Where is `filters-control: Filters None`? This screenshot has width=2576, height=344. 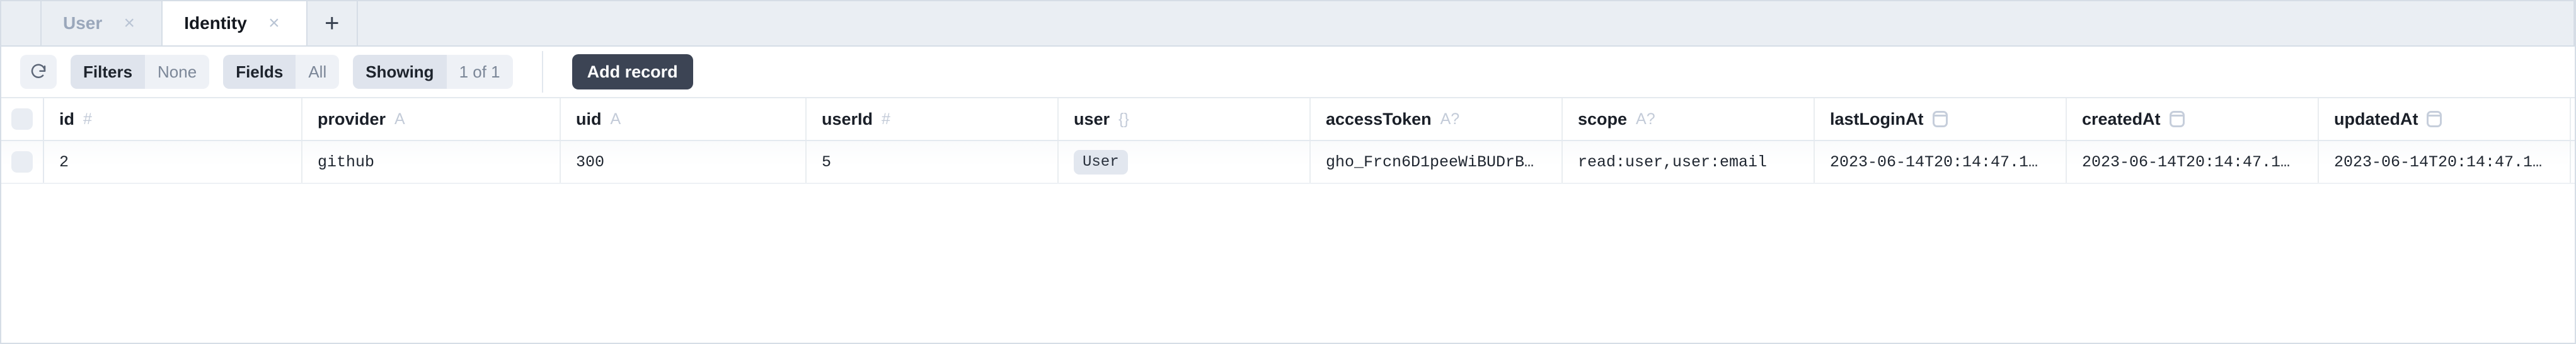
filters-control: Filters None is located at coordinates (140, 72).